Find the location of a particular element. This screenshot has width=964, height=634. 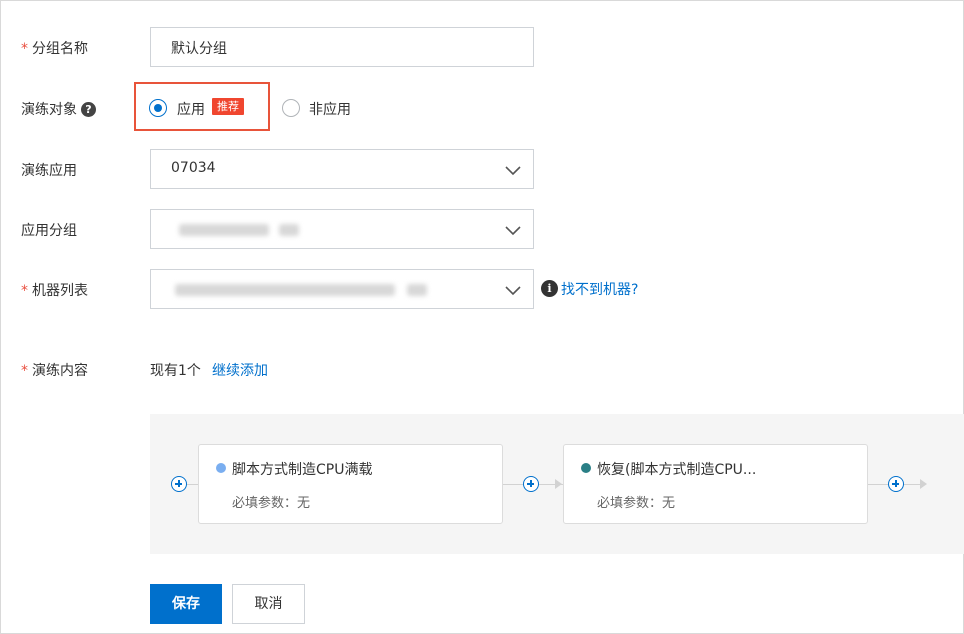

radio-app is located at coordinates (158, 108).